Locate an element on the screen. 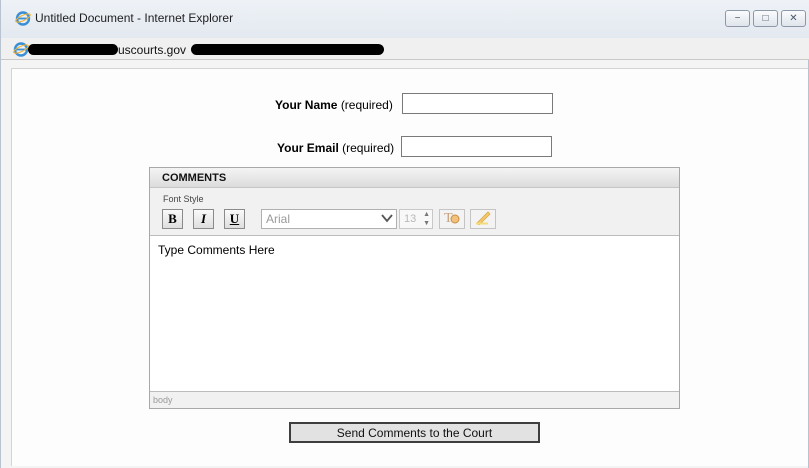 This screenshot has height=468, width=809. email-label: Your Email (required) is located at coordinates (335, 148).